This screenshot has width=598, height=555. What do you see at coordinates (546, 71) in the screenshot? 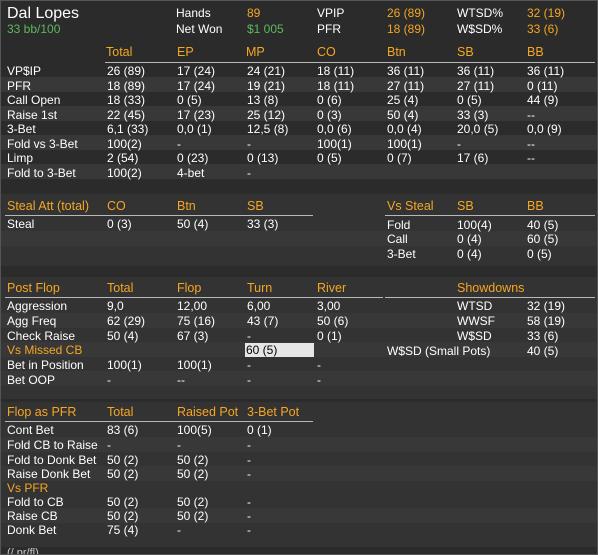
I see `preflop-cell: 36 (11)` at bounding box center [546, 71].